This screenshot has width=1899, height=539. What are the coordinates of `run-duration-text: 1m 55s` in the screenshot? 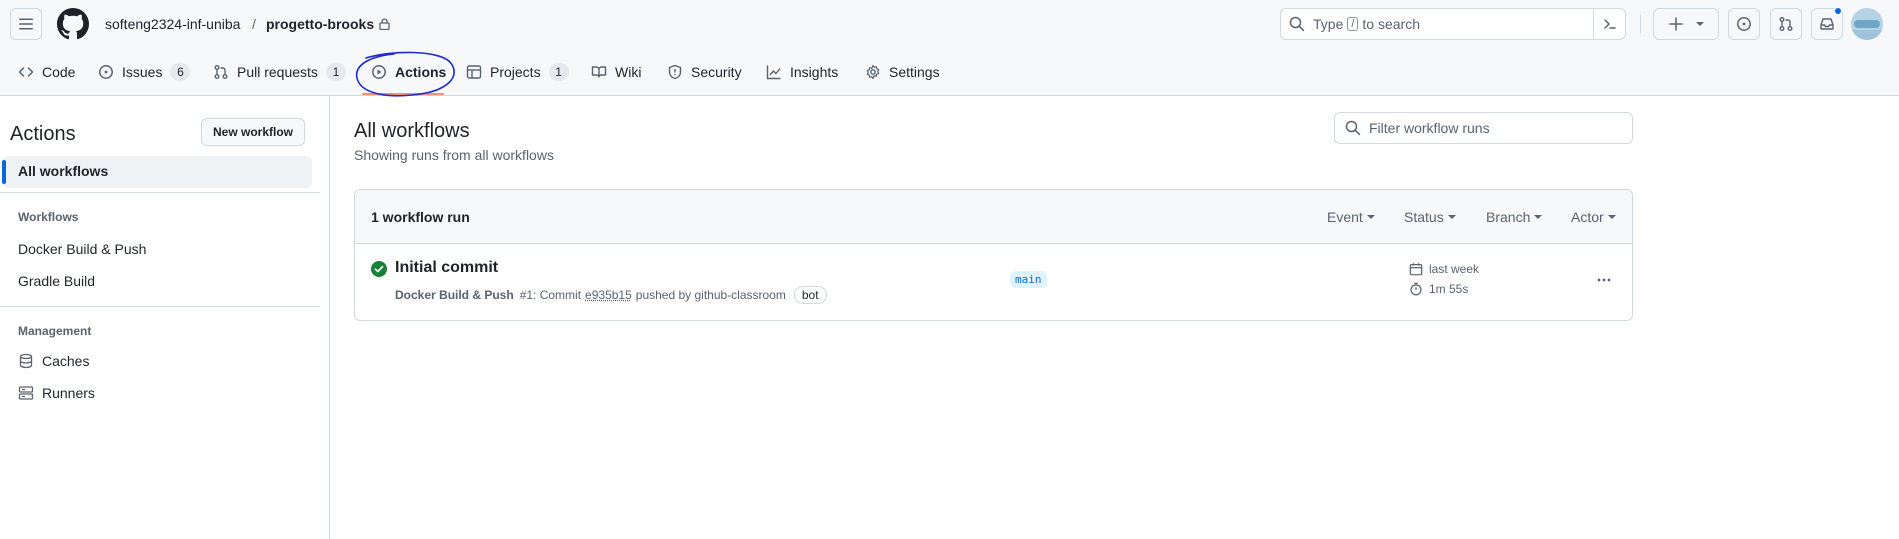 It's located at (1449, 289).